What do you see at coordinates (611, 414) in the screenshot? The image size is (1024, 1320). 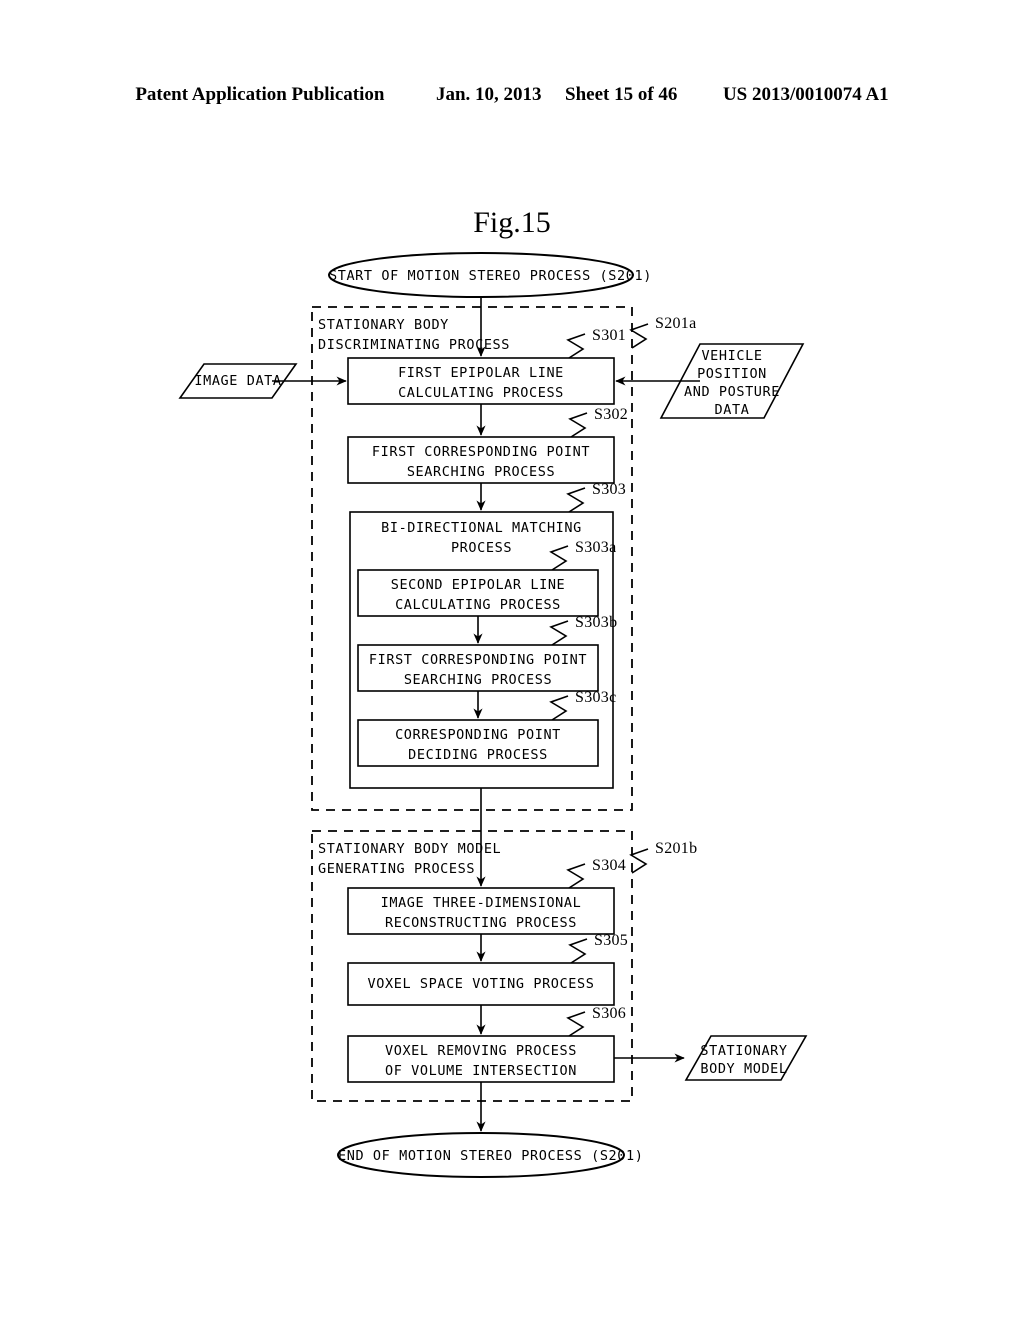 I see `reference-label-s302: S302` at bounding box center [611, 414].